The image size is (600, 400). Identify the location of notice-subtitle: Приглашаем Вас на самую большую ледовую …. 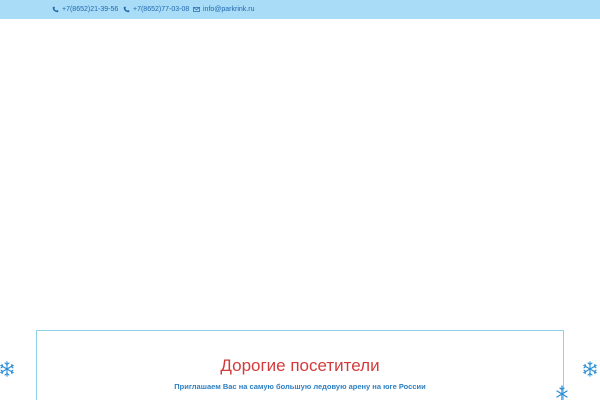
(300, 386).